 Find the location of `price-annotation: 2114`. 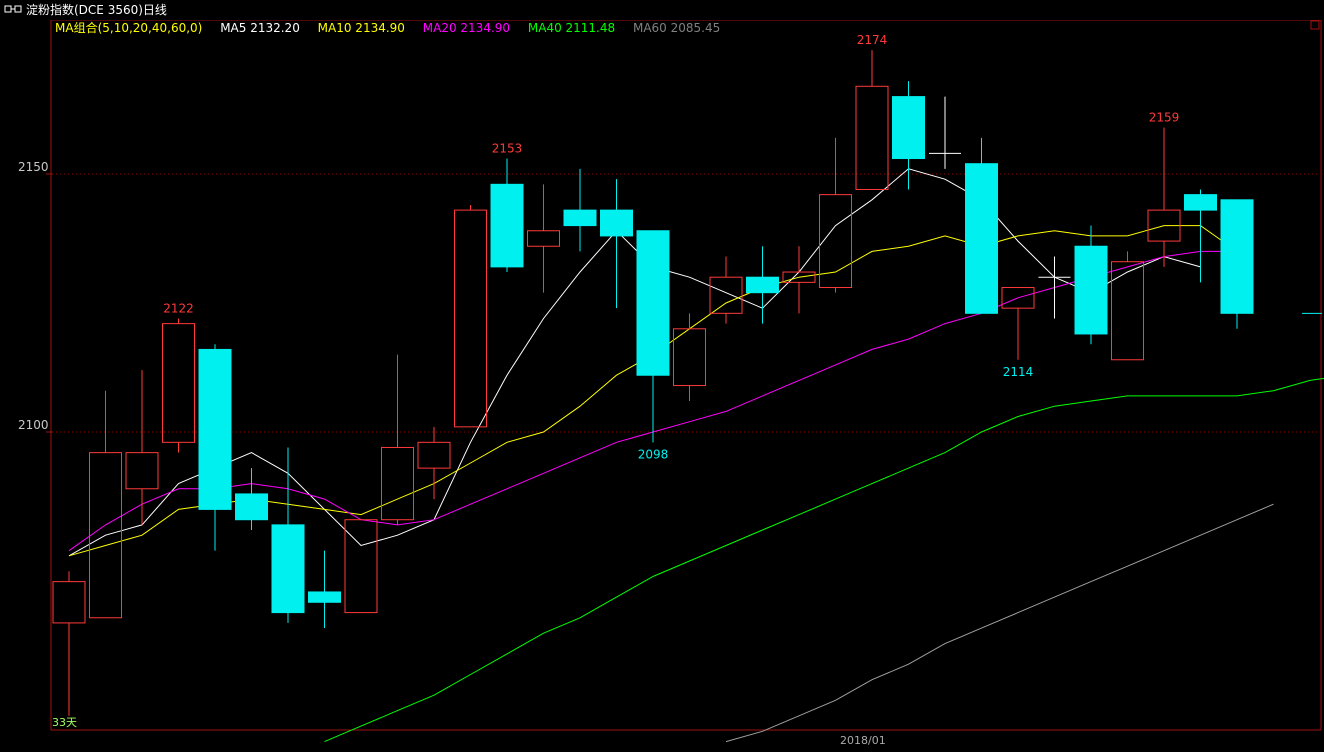

price-annotation: 2114 is located at coordinates (1018, 372).